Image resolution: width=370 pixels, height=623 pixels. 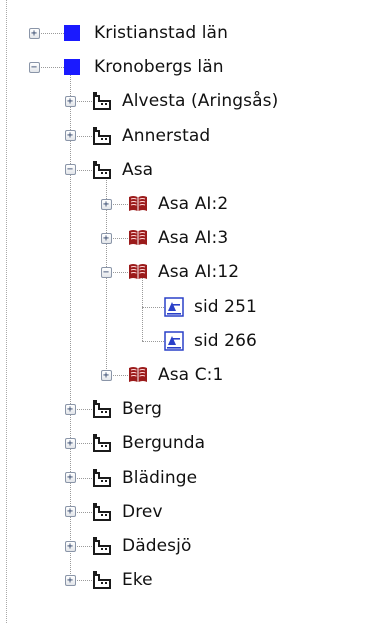 I want to click on tree-node-page: sid 266, so click(x=210, y=341).